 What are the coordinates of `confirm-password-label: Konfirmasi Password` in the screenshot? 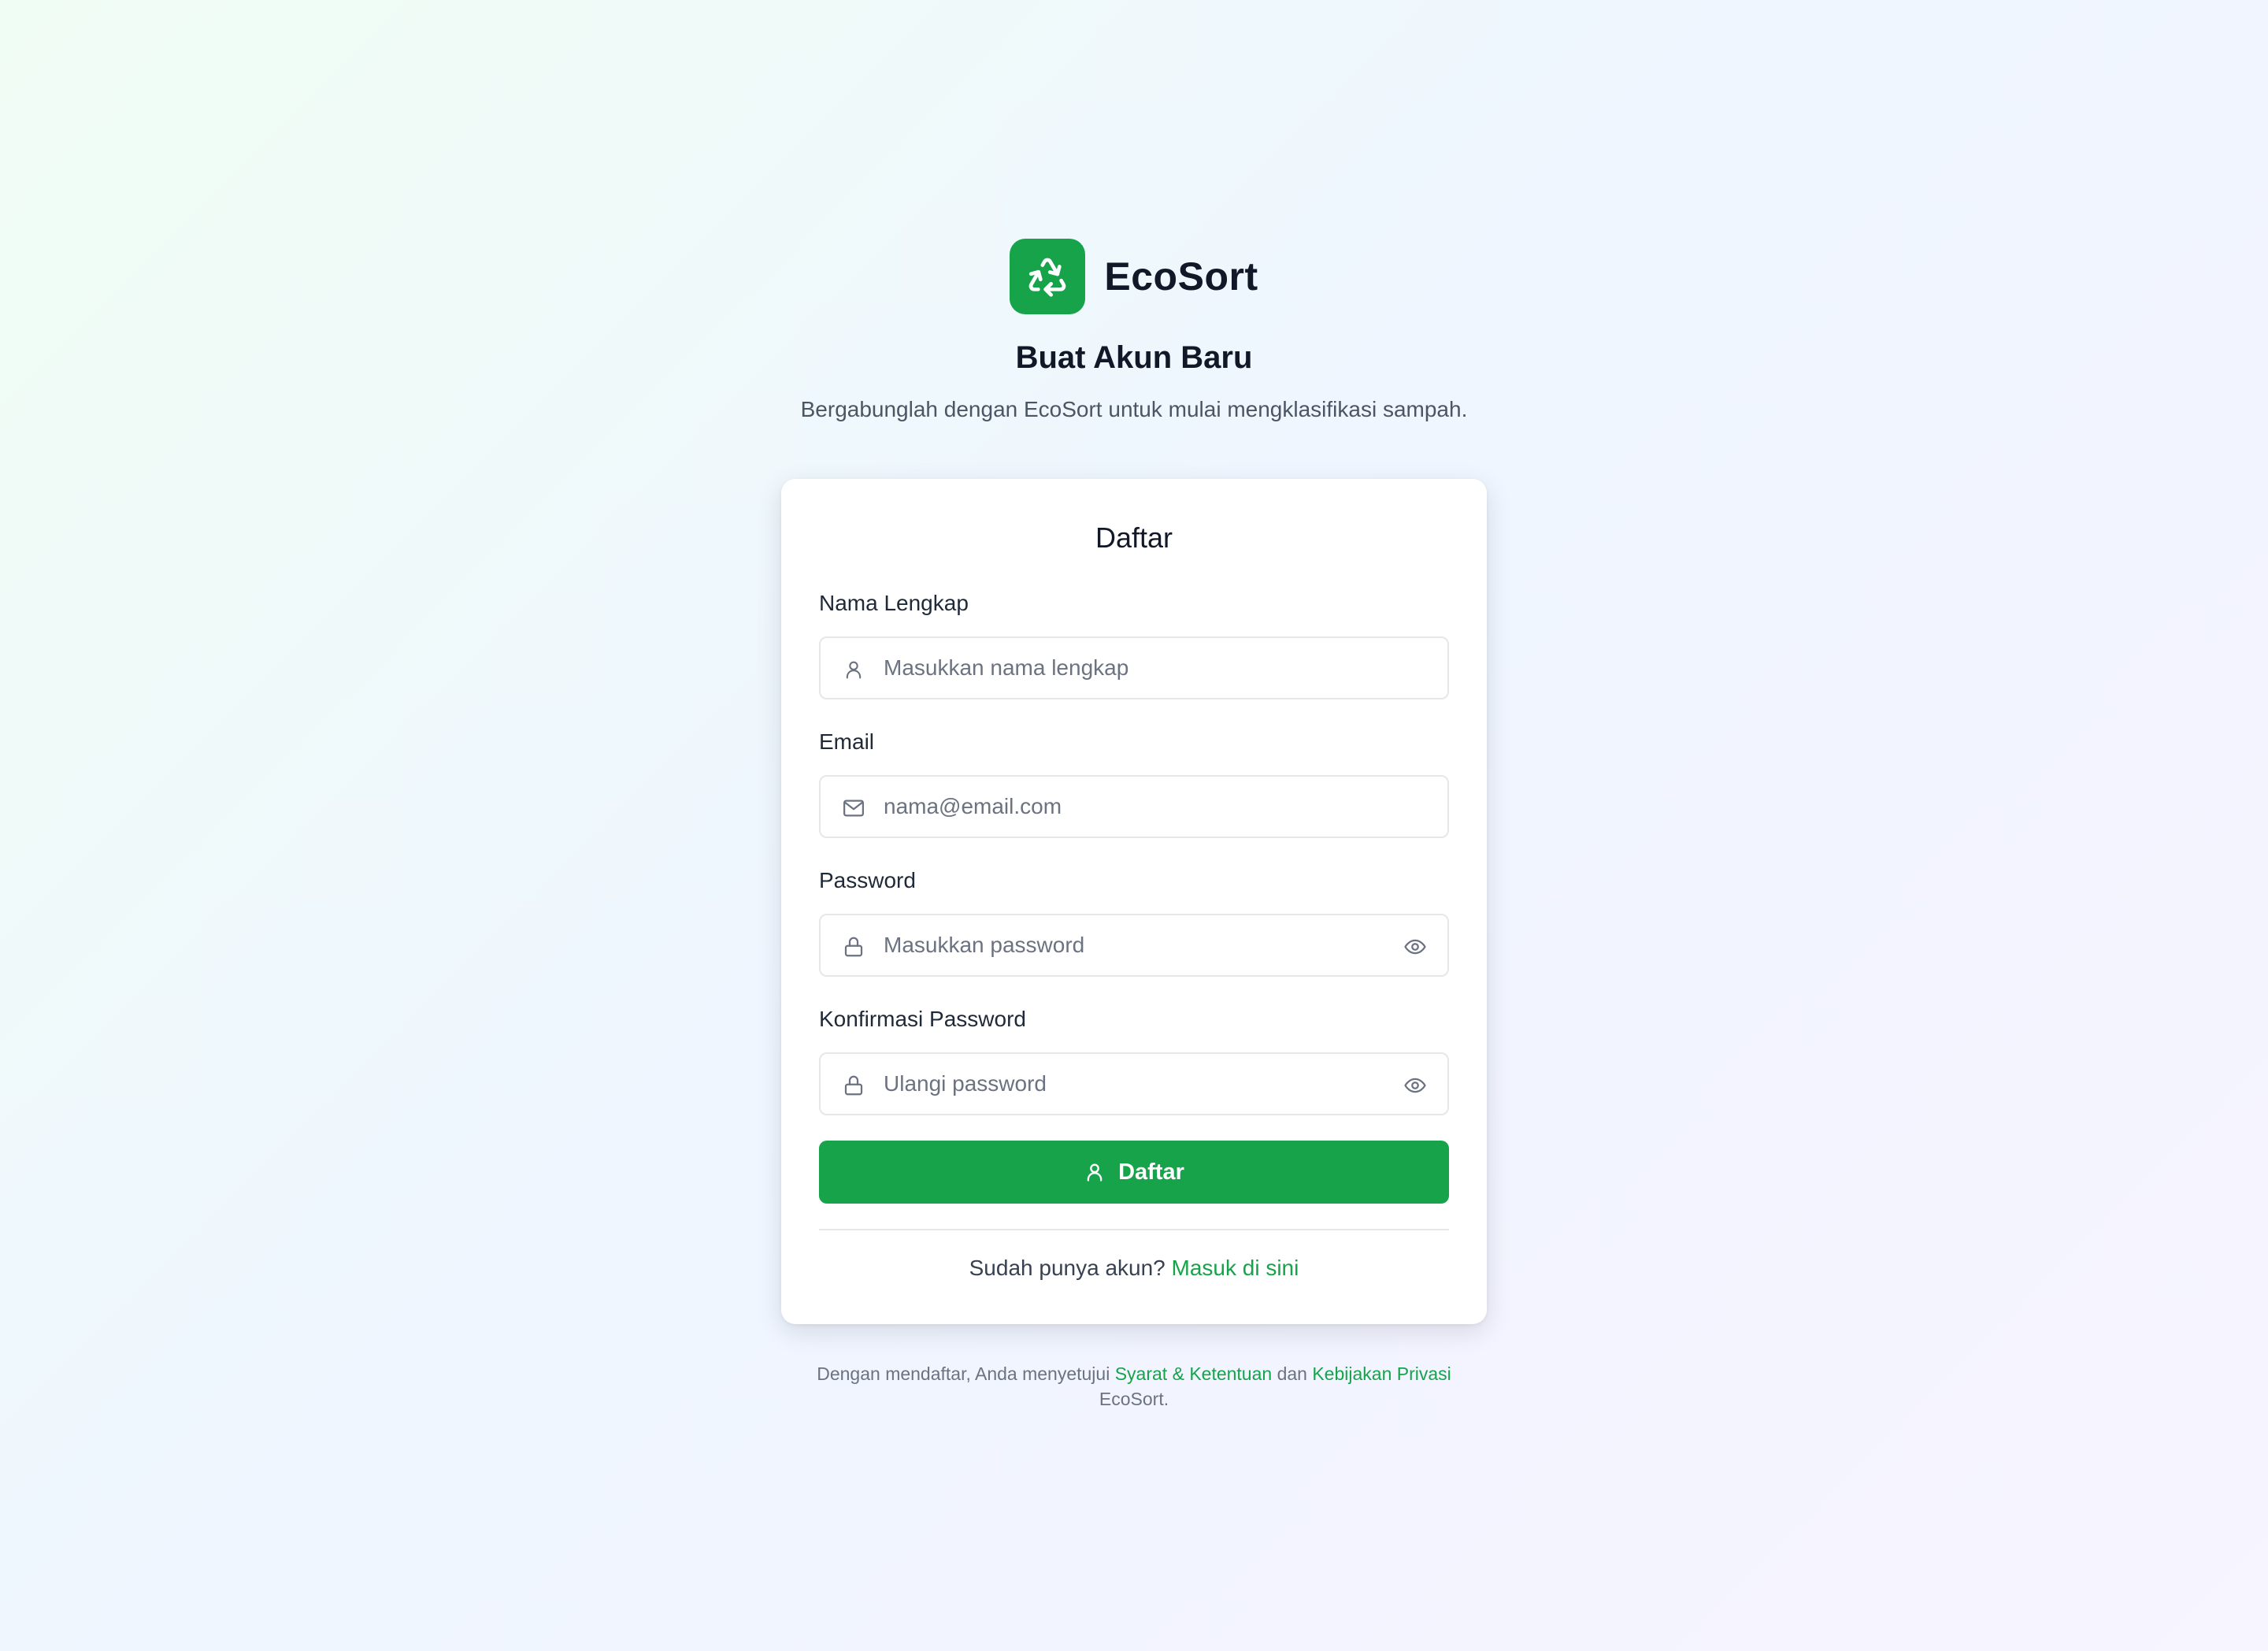 It's located at (922, 1019).